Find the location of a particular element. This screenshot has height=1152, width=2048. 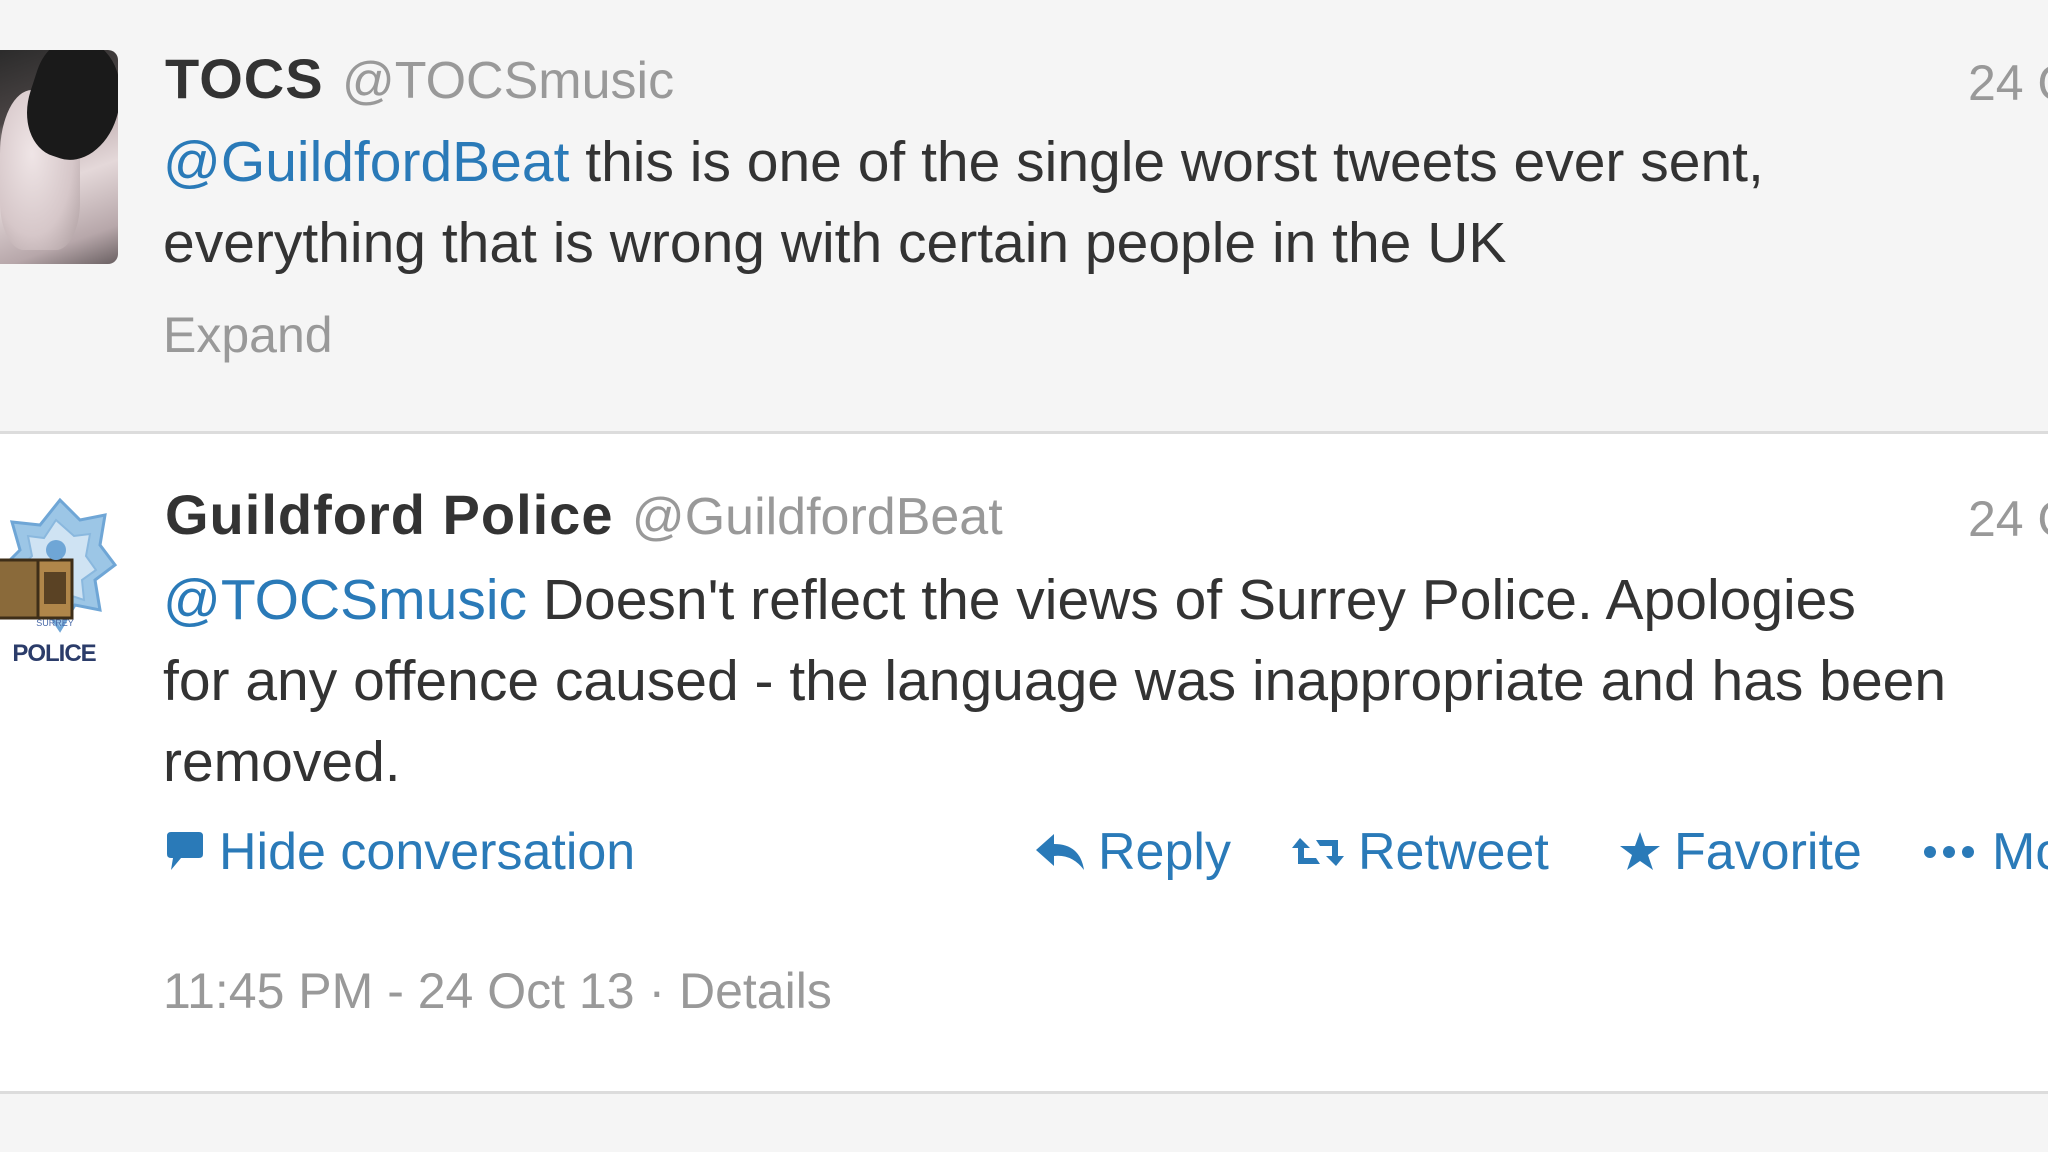

timeline-gap is located at coordinates (1024, 1123).